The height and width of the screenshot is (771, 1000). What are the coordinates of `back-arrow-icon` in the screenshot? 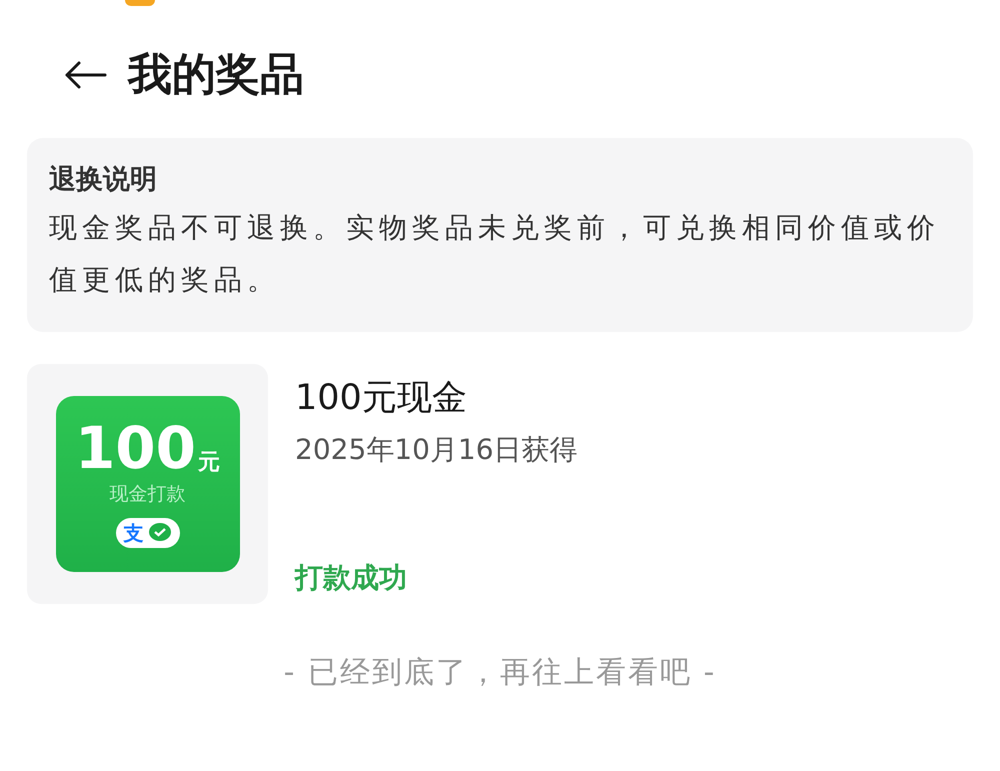 It's located at (85, 75).